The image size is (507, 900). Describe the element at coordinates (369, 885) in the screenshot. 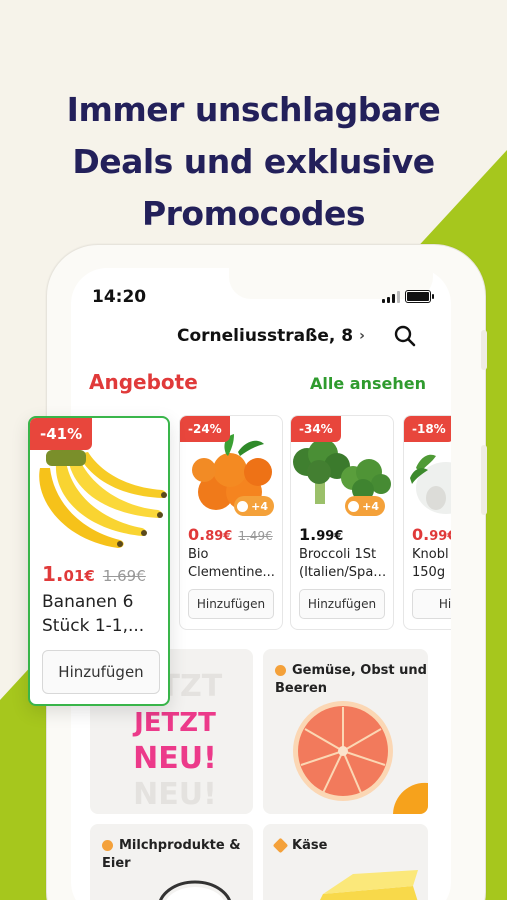

I see `cheese-image` at that location.